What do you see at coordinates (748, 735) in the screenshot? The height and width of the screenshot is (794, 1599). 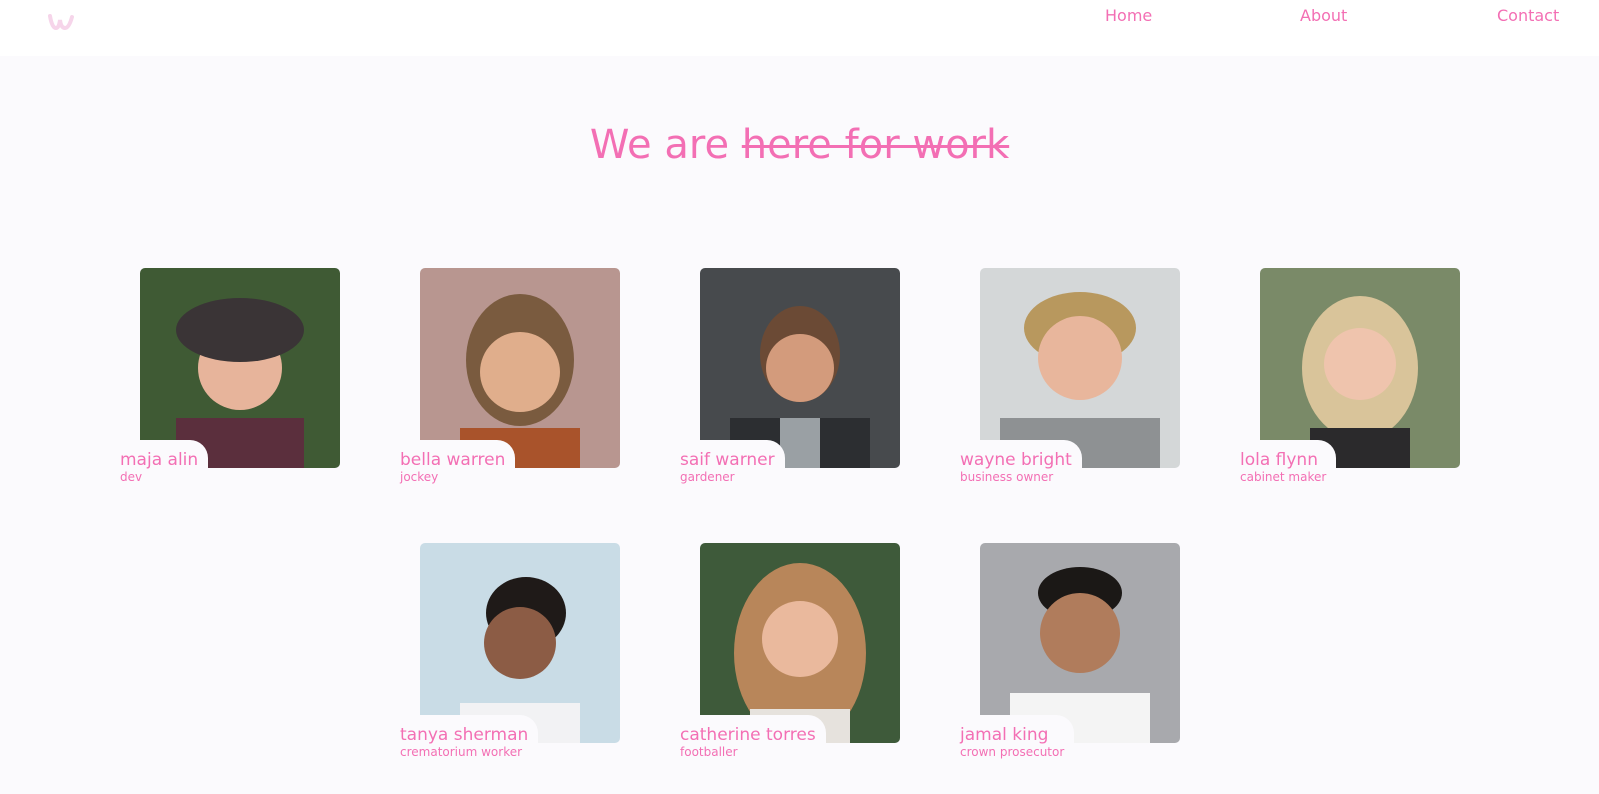 I see `person-name: catherine torres` at bounding box center [748, 735].